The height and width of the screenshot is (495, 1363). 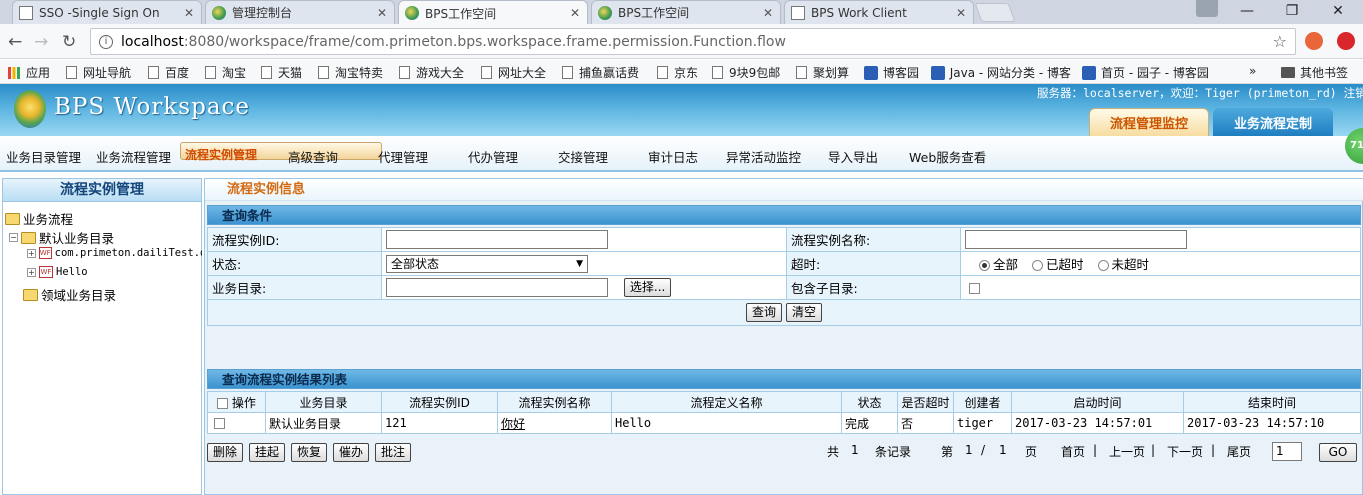 I want to click on instance-id-input, so click(x=497, y=239).